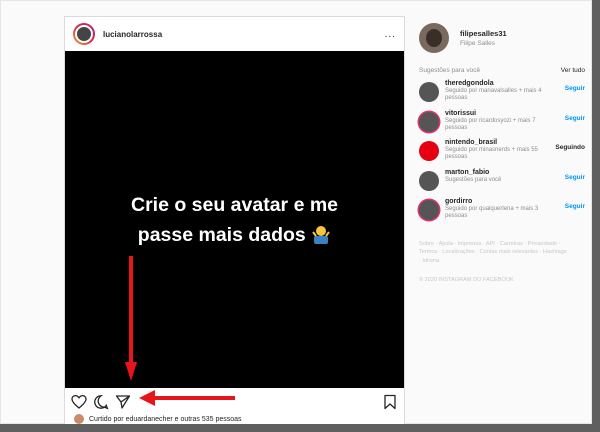 The width and height of the screenshot is (600, 432). Describe the element at coordinates (499, 201) in the screenshot. I see `suggestion-username: gordirro` at that location.